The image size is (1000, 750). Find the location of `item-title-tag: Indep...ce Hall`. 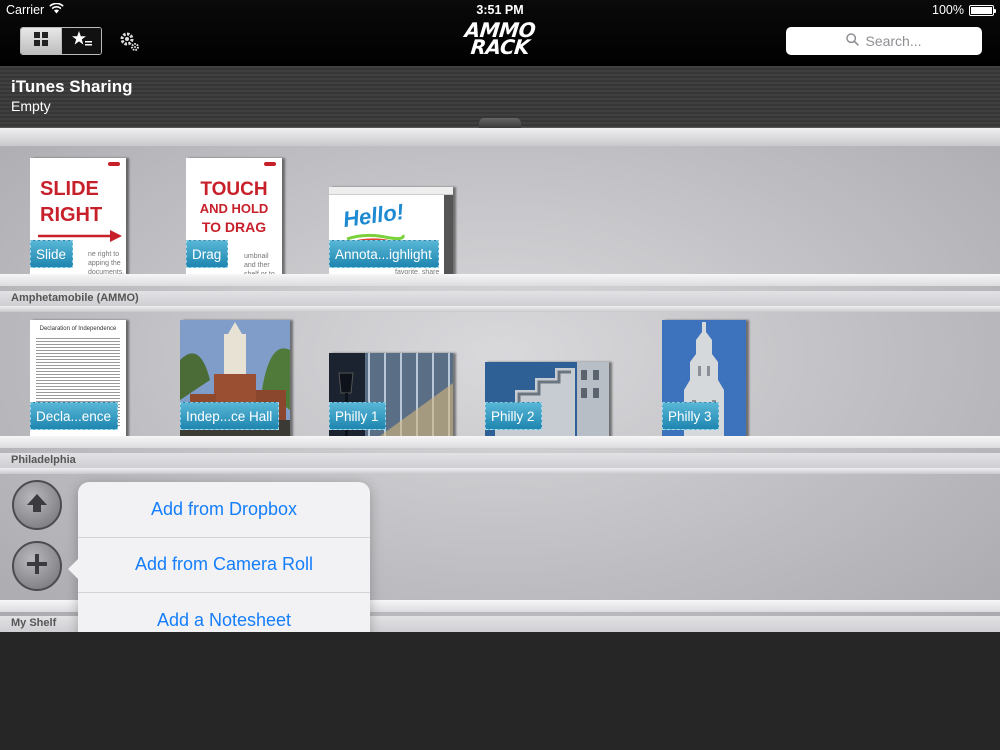

item-title-tag: Indep...ce Hall is located at coordinates (230, 416).